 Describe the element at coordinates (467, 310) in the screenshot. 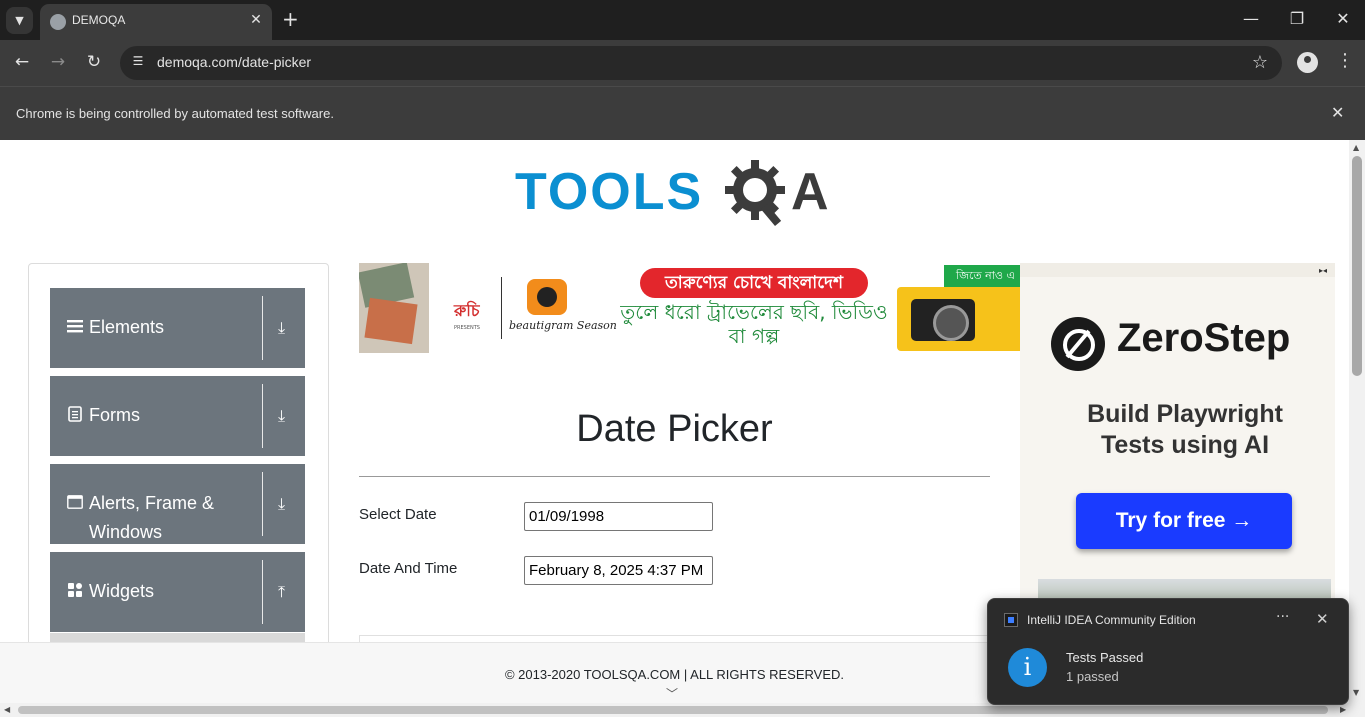

I see `banner-brand-name: রুচি` at that location.